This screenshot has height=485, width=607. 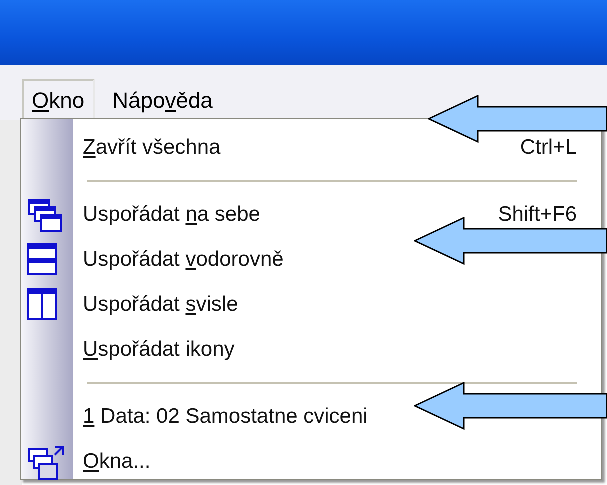 I want to click on menu-item: Uspořádat na sebe, so click(x=171, y=214).